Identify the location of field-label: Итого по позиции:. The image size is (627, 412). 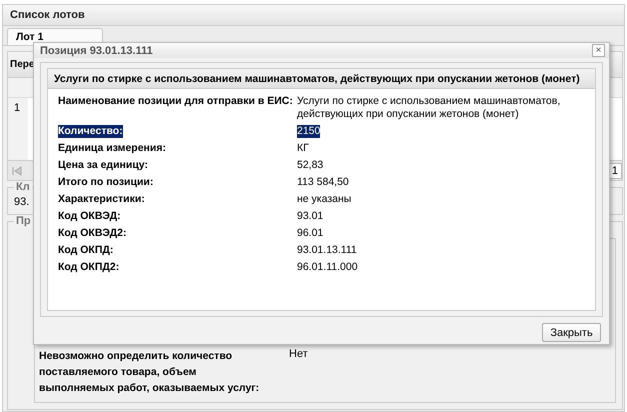
(106, 183).